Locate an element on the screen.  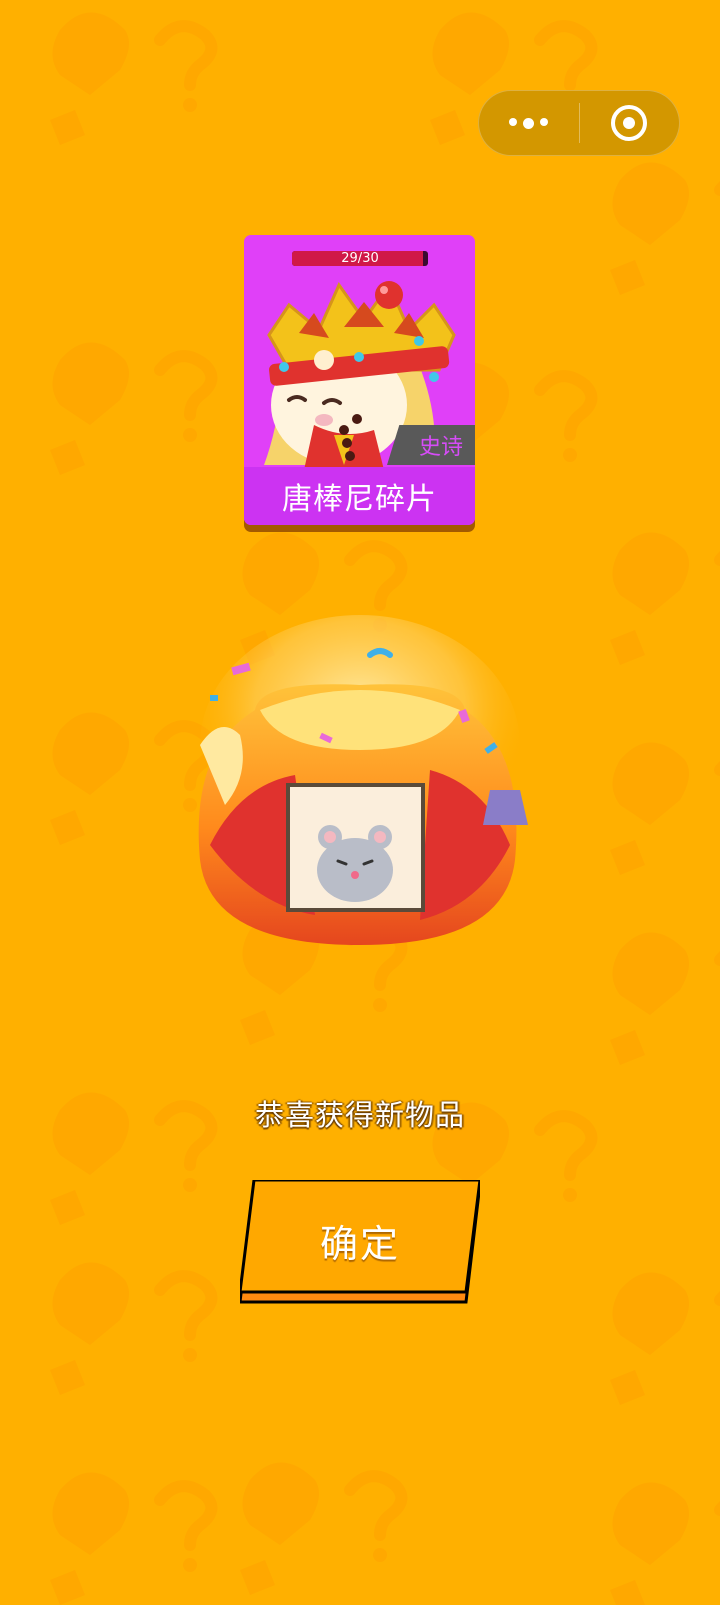
more-dots-icon is located at coordinates (529, 123).